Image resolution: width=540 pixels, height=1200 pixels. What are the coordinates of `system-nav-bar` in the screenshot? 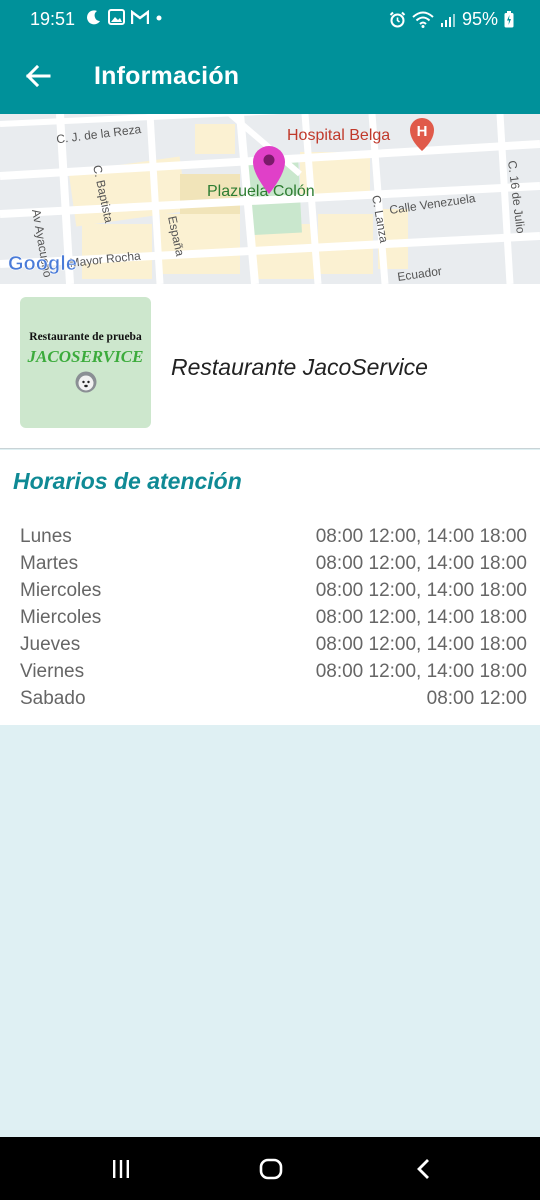 It's located at (270, 1168).